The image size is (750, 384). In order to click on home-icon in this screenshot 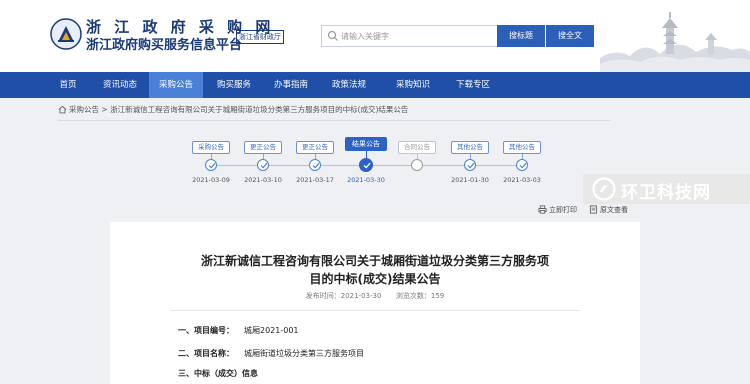, I will do `click(62, 109)`.